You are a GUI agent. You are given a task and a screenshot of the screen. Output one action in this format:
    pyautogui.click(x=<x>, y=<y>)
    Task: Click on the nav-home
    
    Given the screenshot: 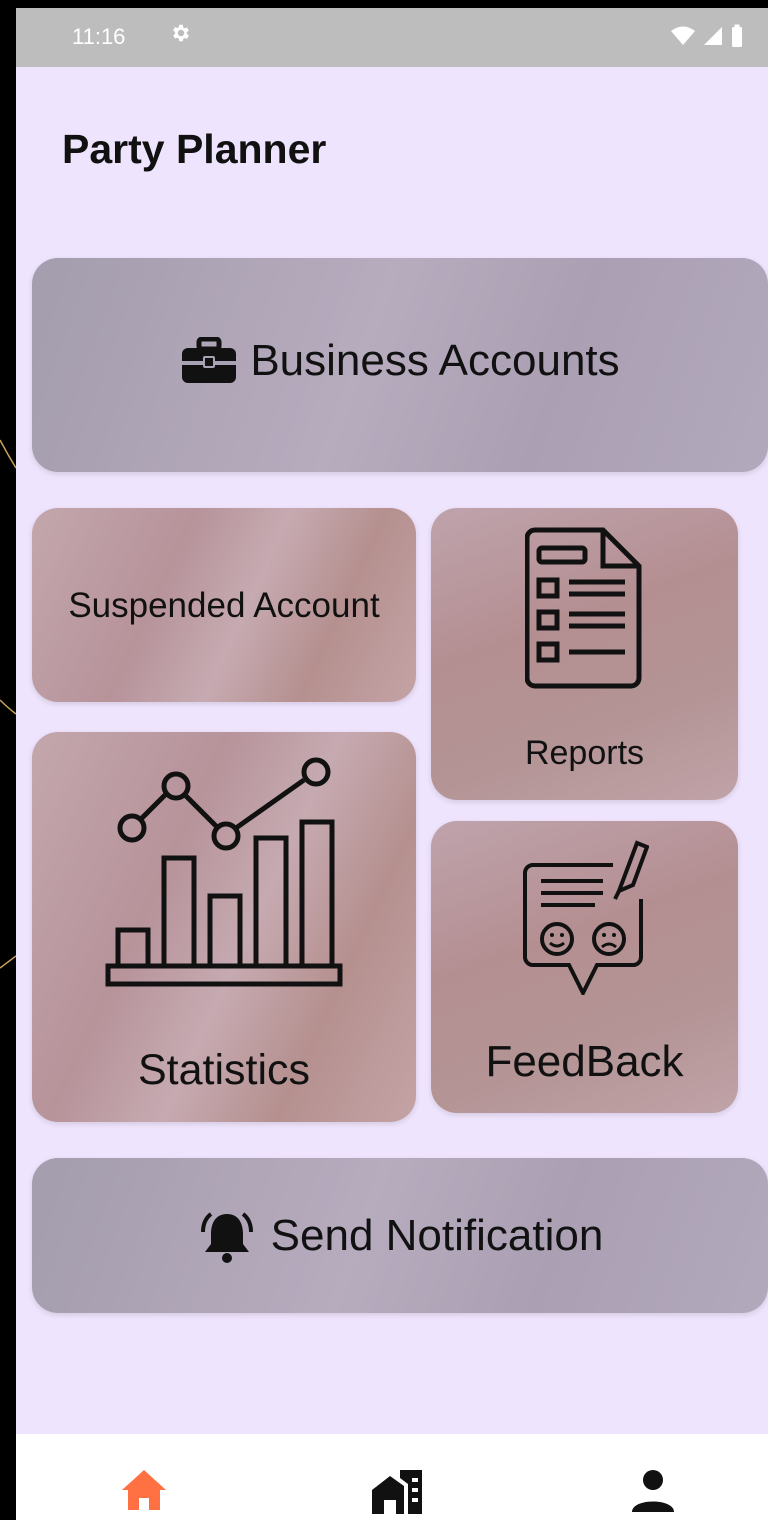 What is the action you would take?
    pyautogui.click(x=144, y=1492)
    